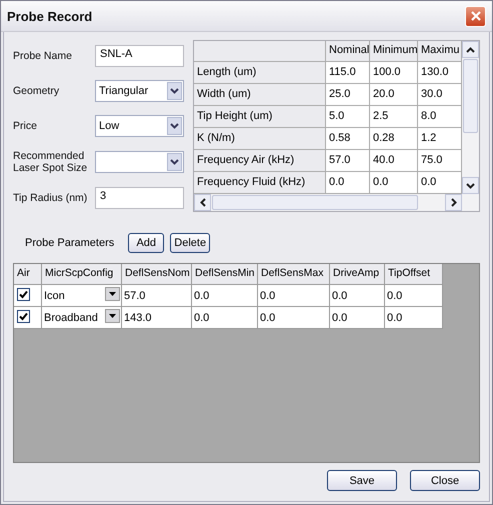 This screenshot has height=505, width=493. Describe the element at coordinates (394, 51) in the screenshot. I see `column-header: Minimum` at that location.